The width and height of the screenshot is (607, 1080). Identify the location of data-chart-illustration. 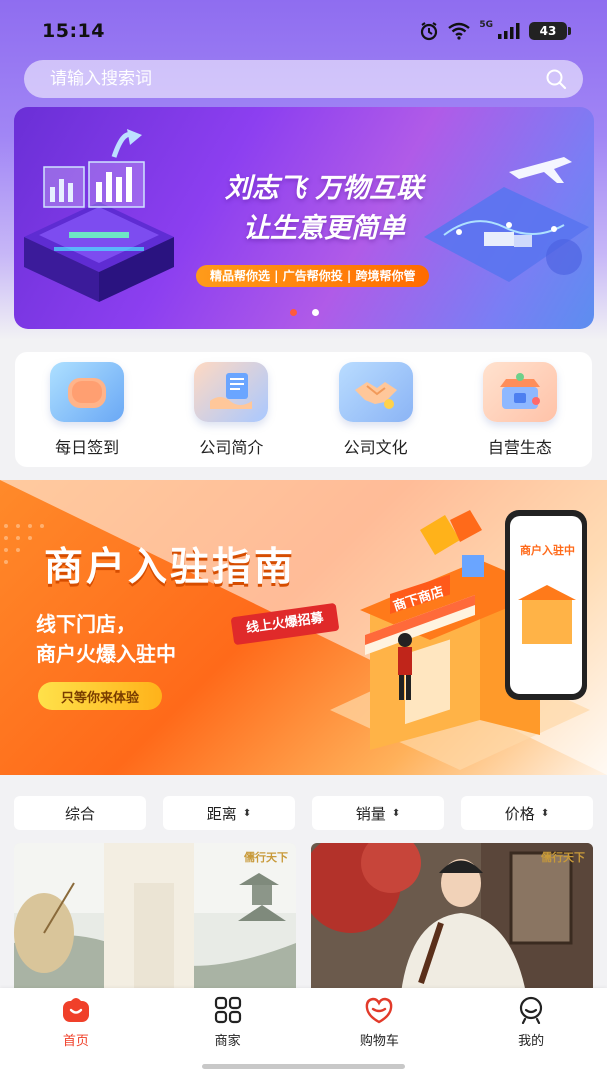
(99, 215).